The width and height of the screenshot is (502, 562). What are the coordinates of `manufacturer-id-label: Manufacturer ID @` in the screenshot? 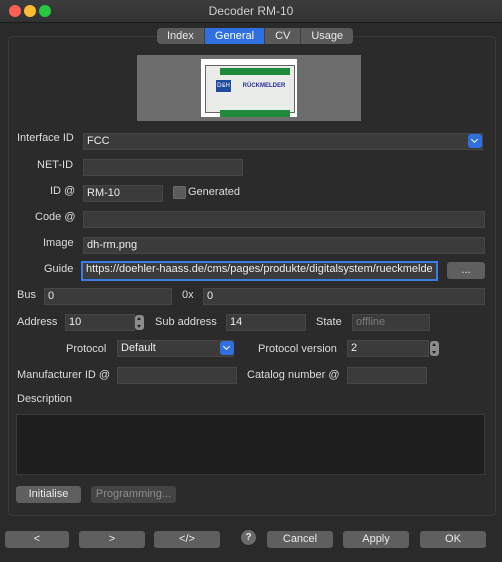 It's located at (64, 375).